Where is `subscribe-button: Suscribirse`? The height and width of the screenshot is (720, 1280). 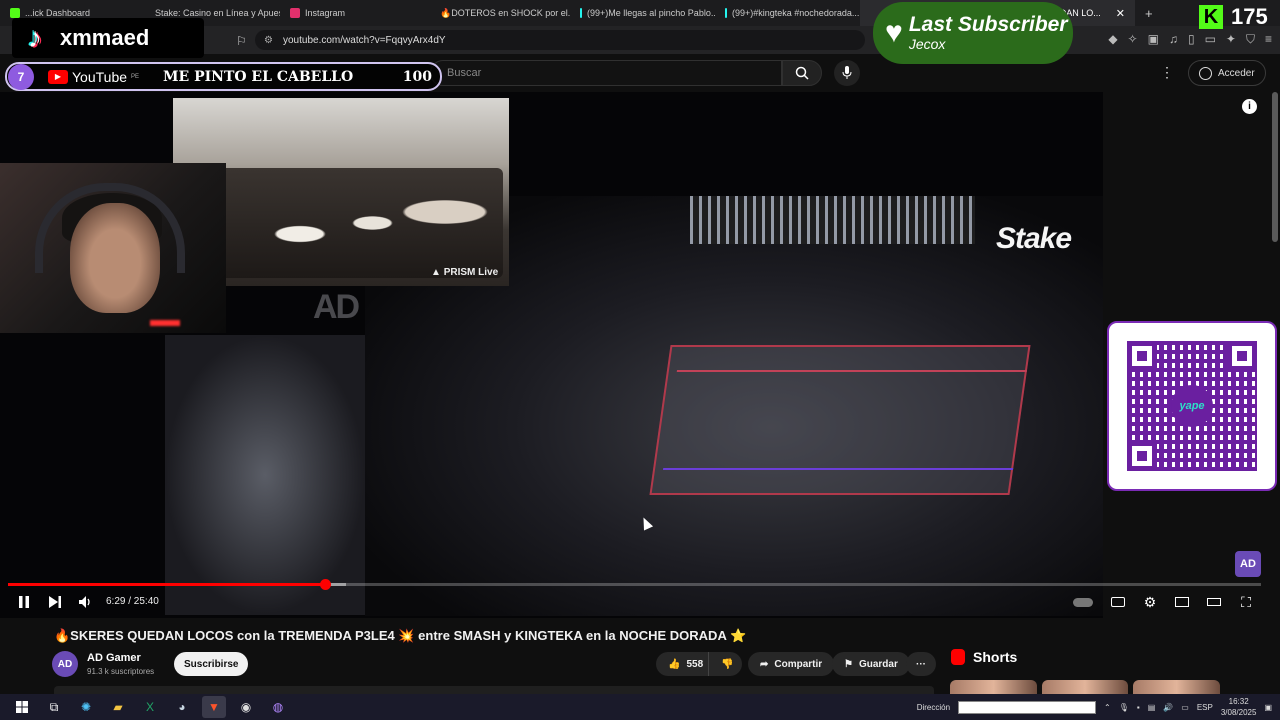
subscribe-button: Suscribirse is located at coordinates (211, 664).